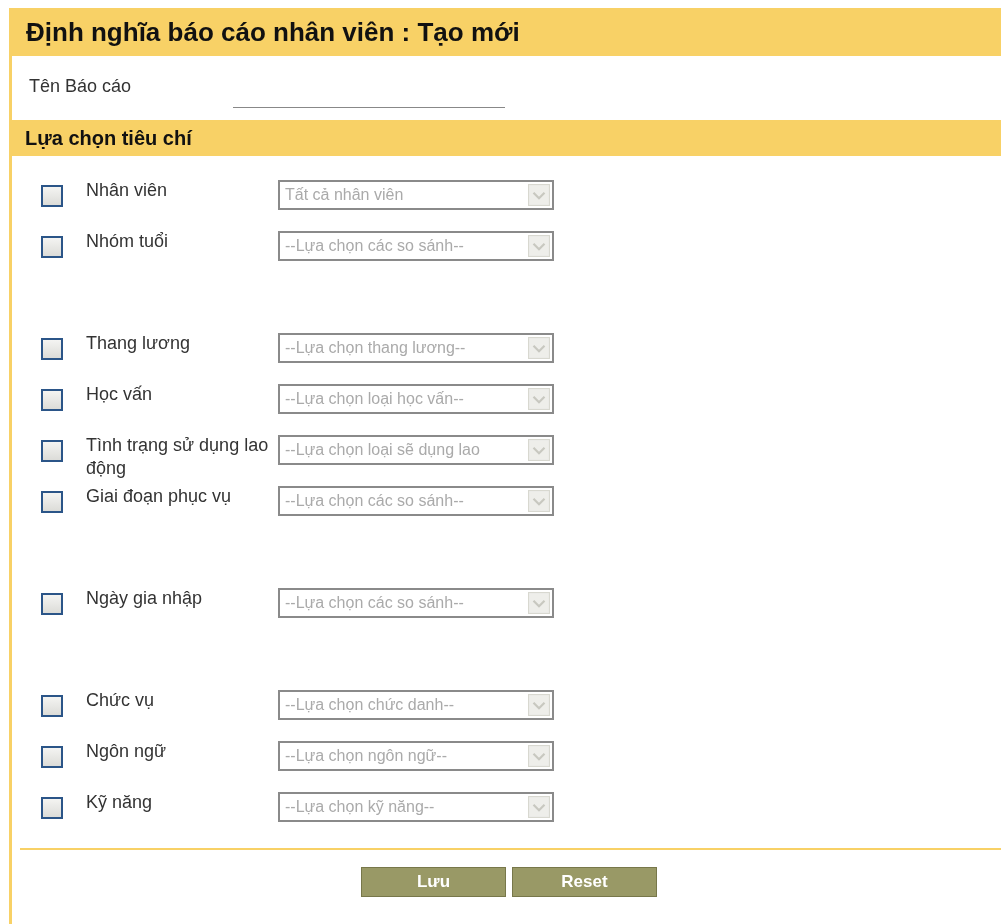 This screenshot has height=924, width=1001. I want to click on report-name-label: Tên Báo cáo, so click(81, 86).